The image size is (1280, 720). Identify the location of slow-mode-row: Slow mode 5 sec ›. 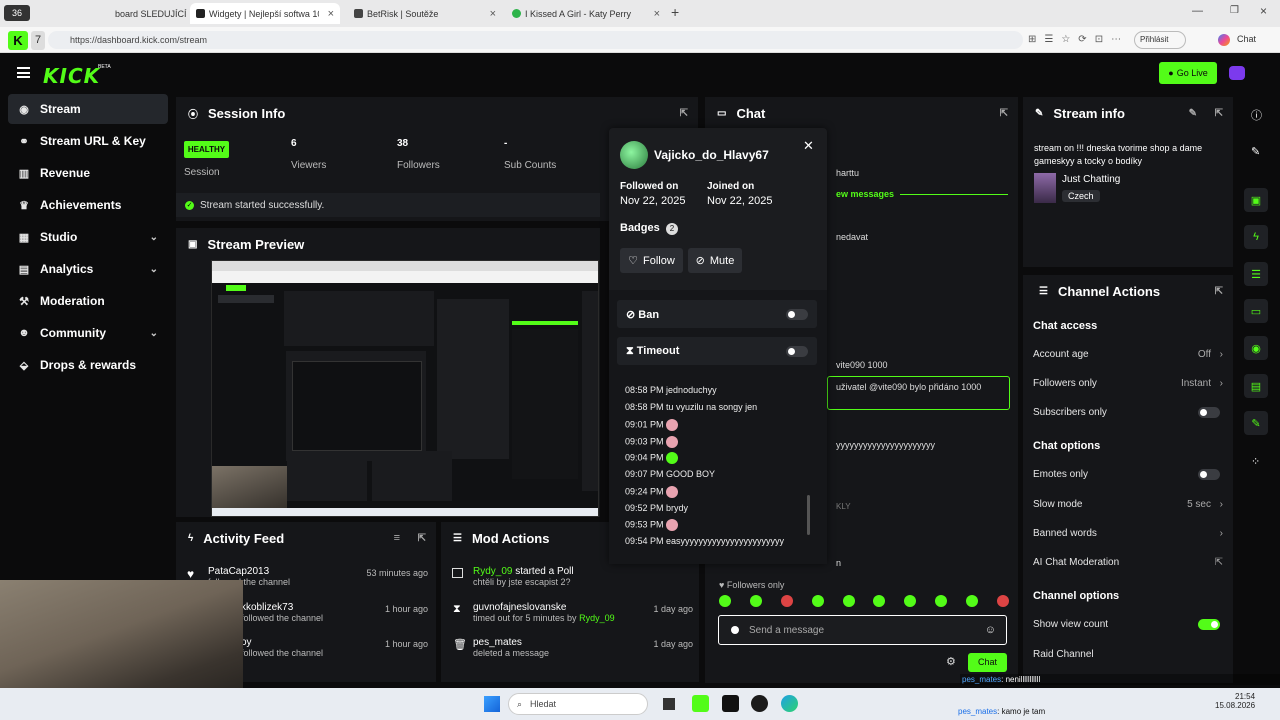
(1128, 504).